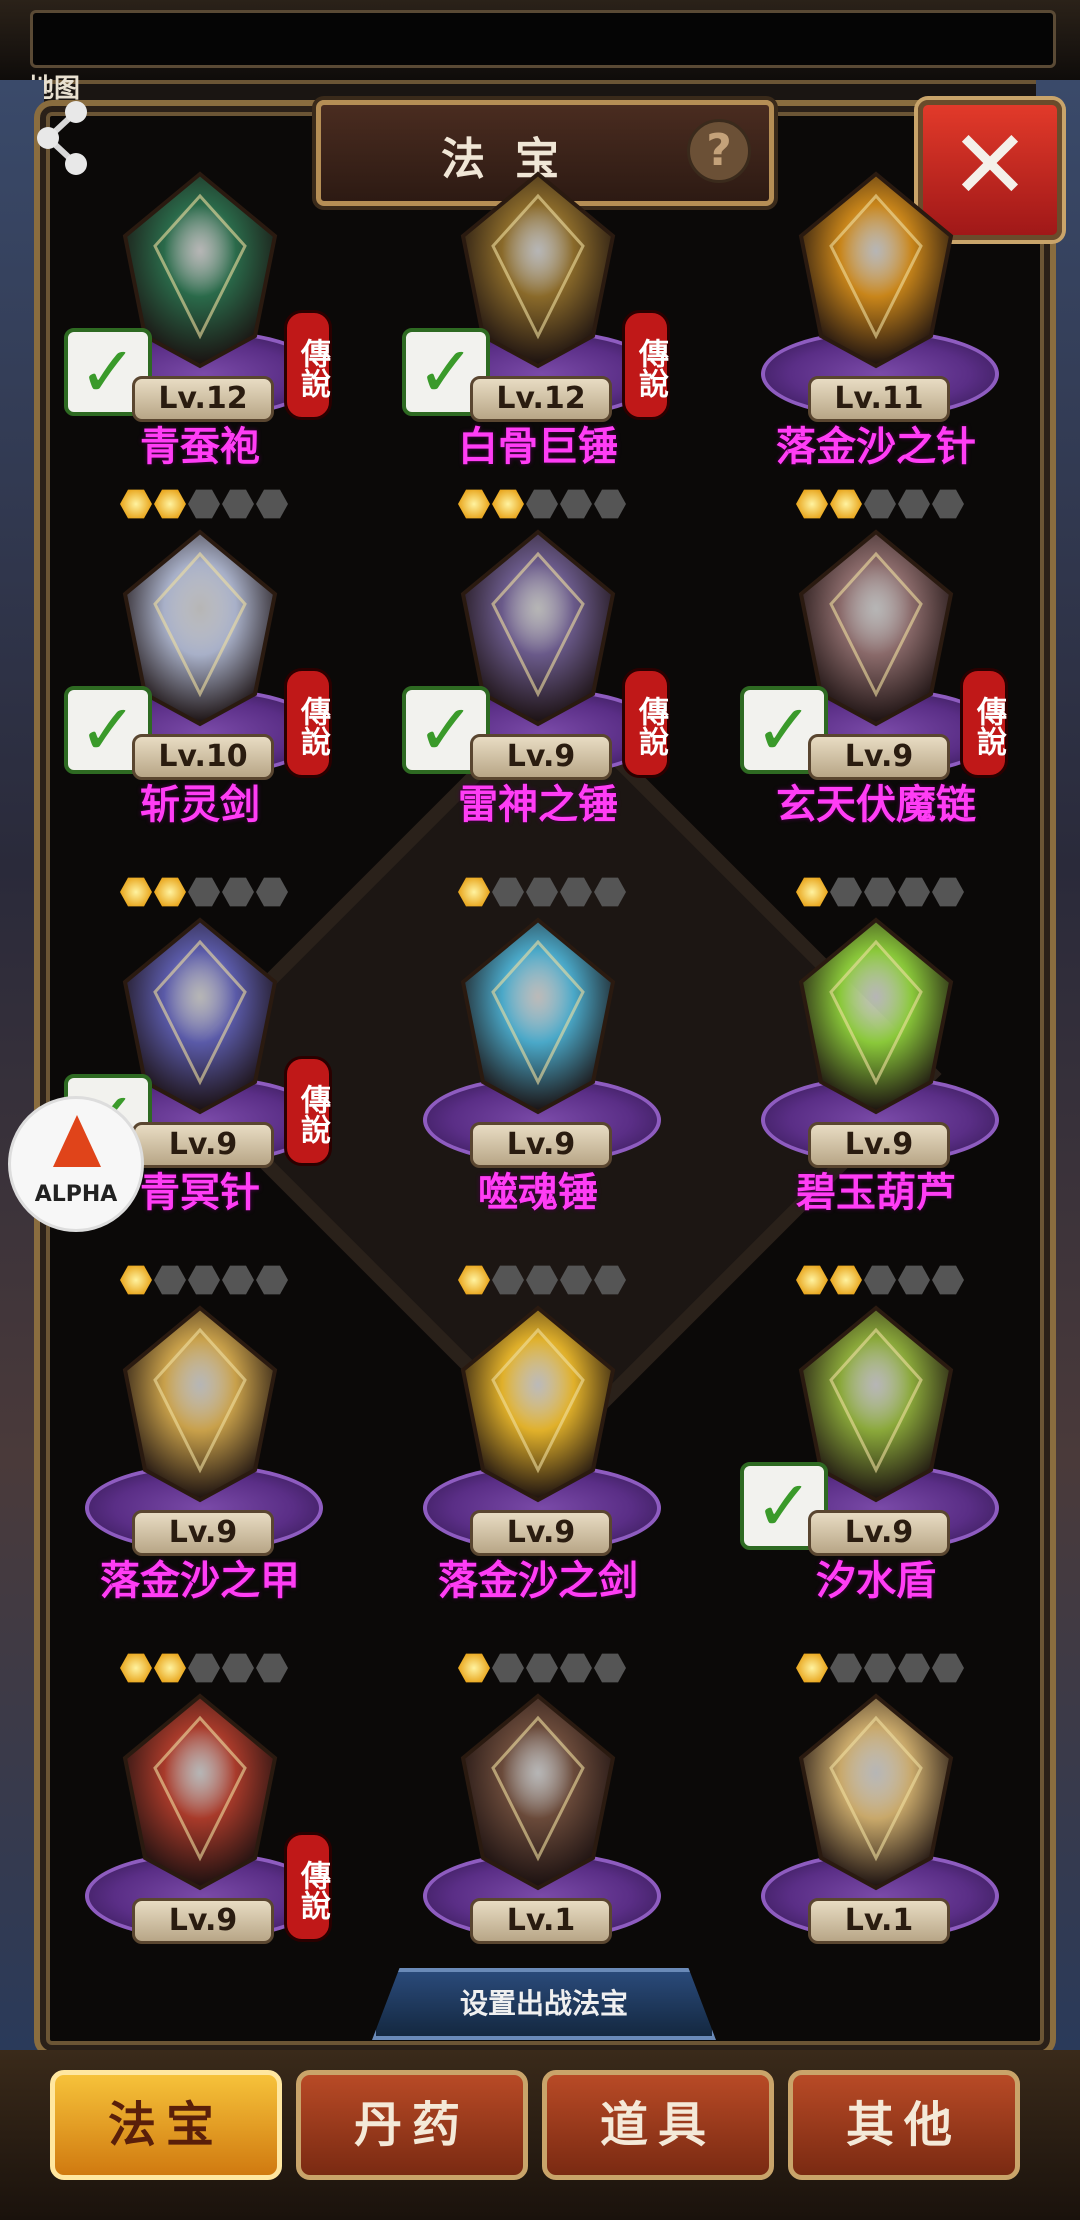  What do you see at coordinates (200, 1581) in the screenshot?
I see `item-name: 落金沙之甲` at bounding box center [200, 1581].